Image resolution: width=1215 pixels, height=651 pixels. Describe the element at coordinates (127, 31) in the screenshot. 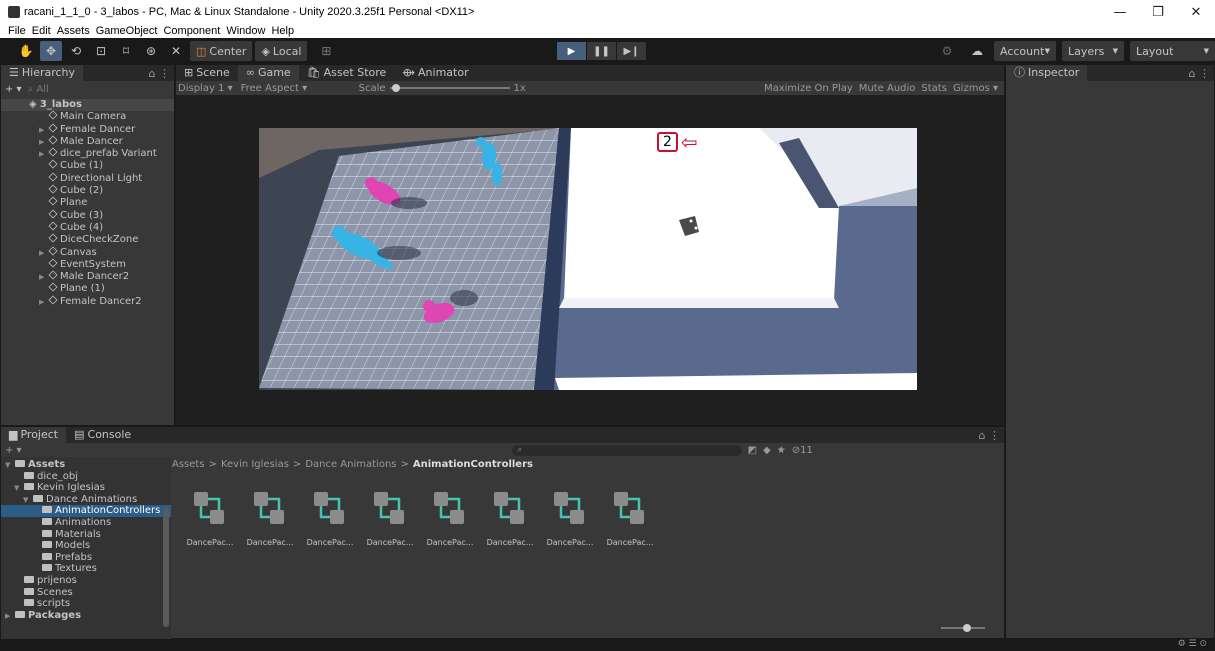

I see `menu-gameobject: GameObject` at that location.